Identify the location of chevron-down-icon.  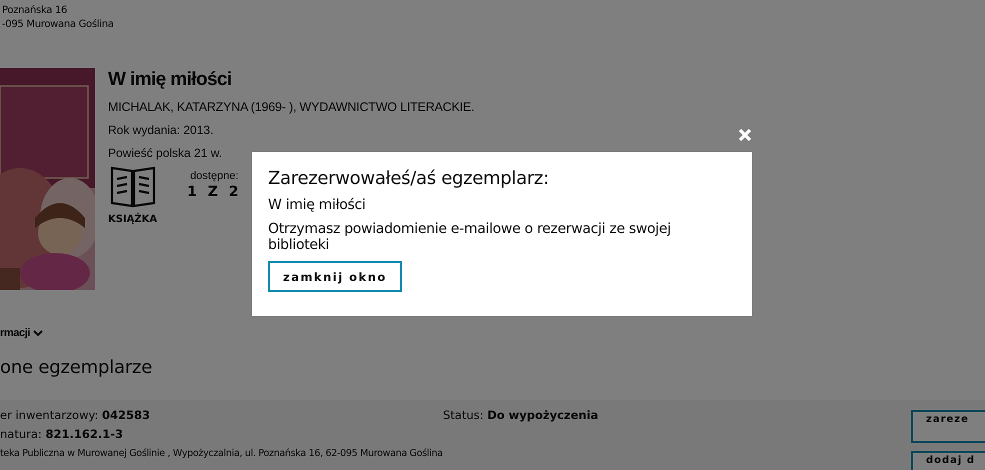
(38, 333).